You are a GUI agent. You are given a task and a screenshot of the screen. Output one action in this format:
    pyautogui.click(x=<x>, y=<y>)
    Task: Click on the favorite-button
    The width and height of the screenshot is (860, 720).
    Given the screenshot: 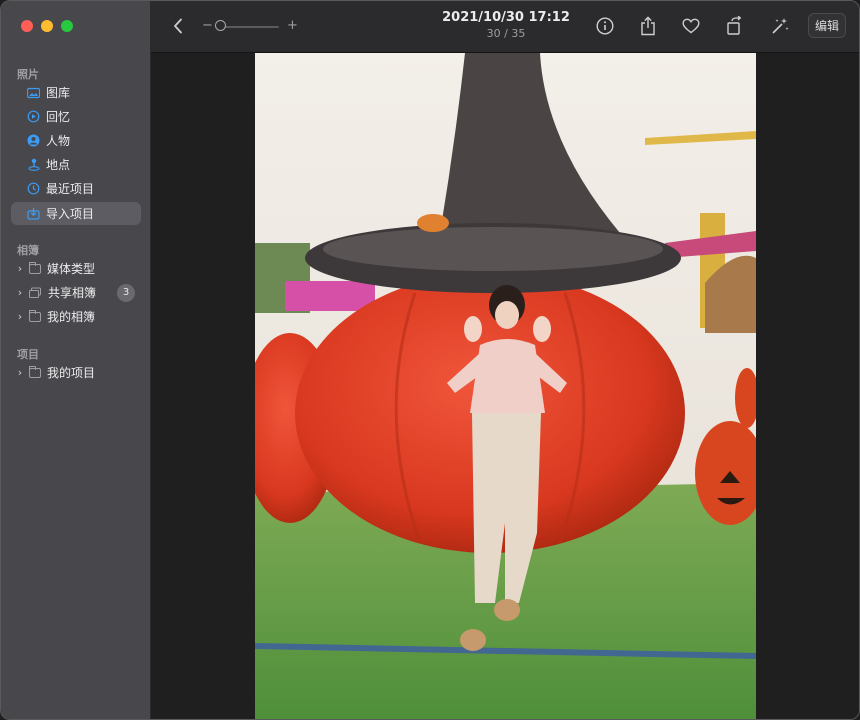 What is the action you would take?
    pyautogui.click(x=691, y=26)
    